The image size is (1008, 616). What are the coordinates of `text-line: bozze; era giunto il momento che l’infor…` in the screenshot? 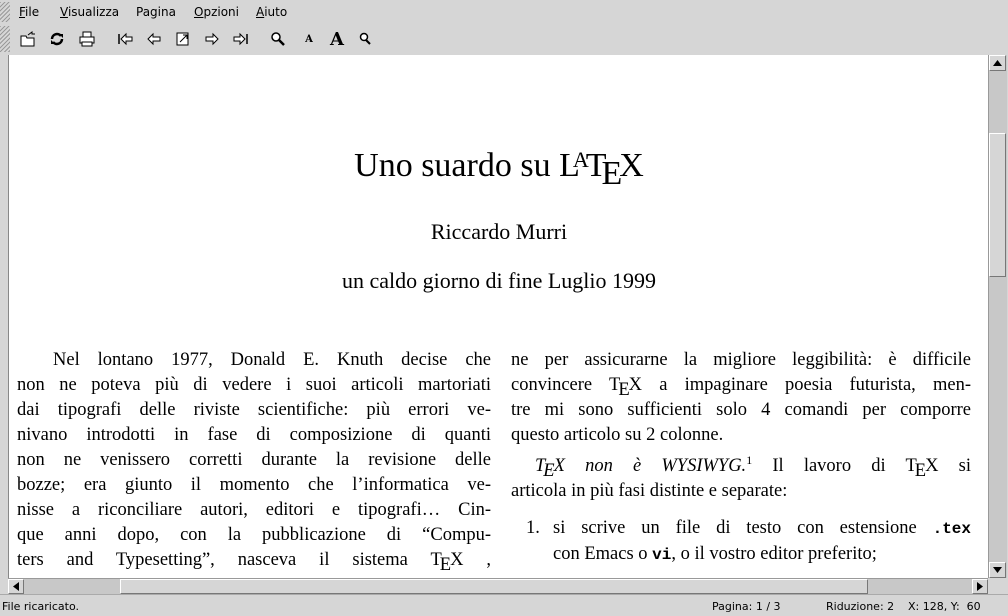 It's located at (254, 485).